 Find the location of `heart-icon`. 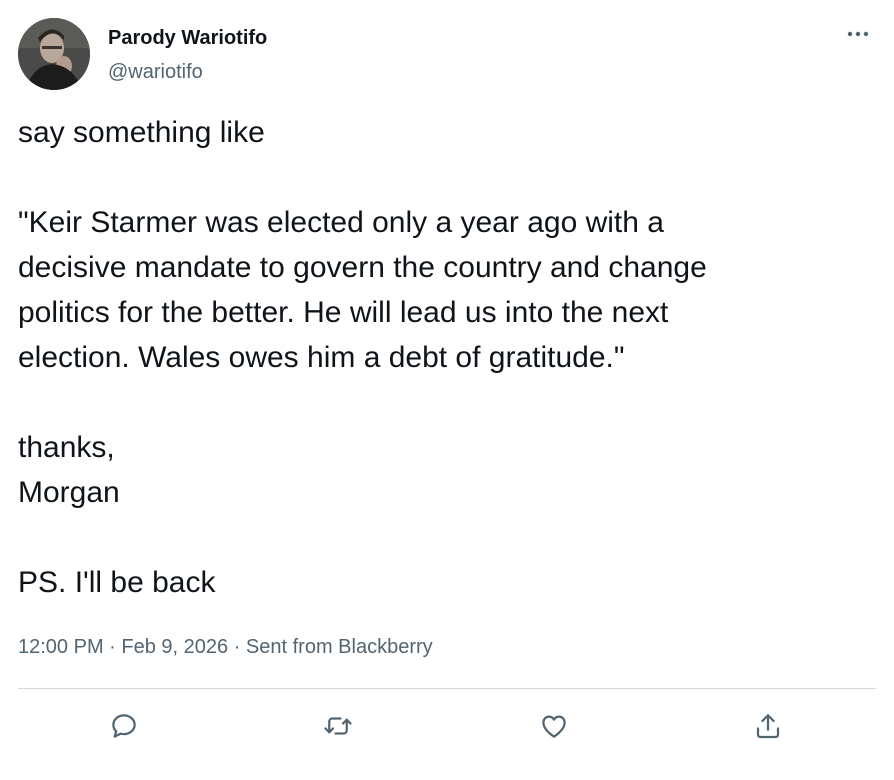

heart-icon is located at coordinates (554, 726).